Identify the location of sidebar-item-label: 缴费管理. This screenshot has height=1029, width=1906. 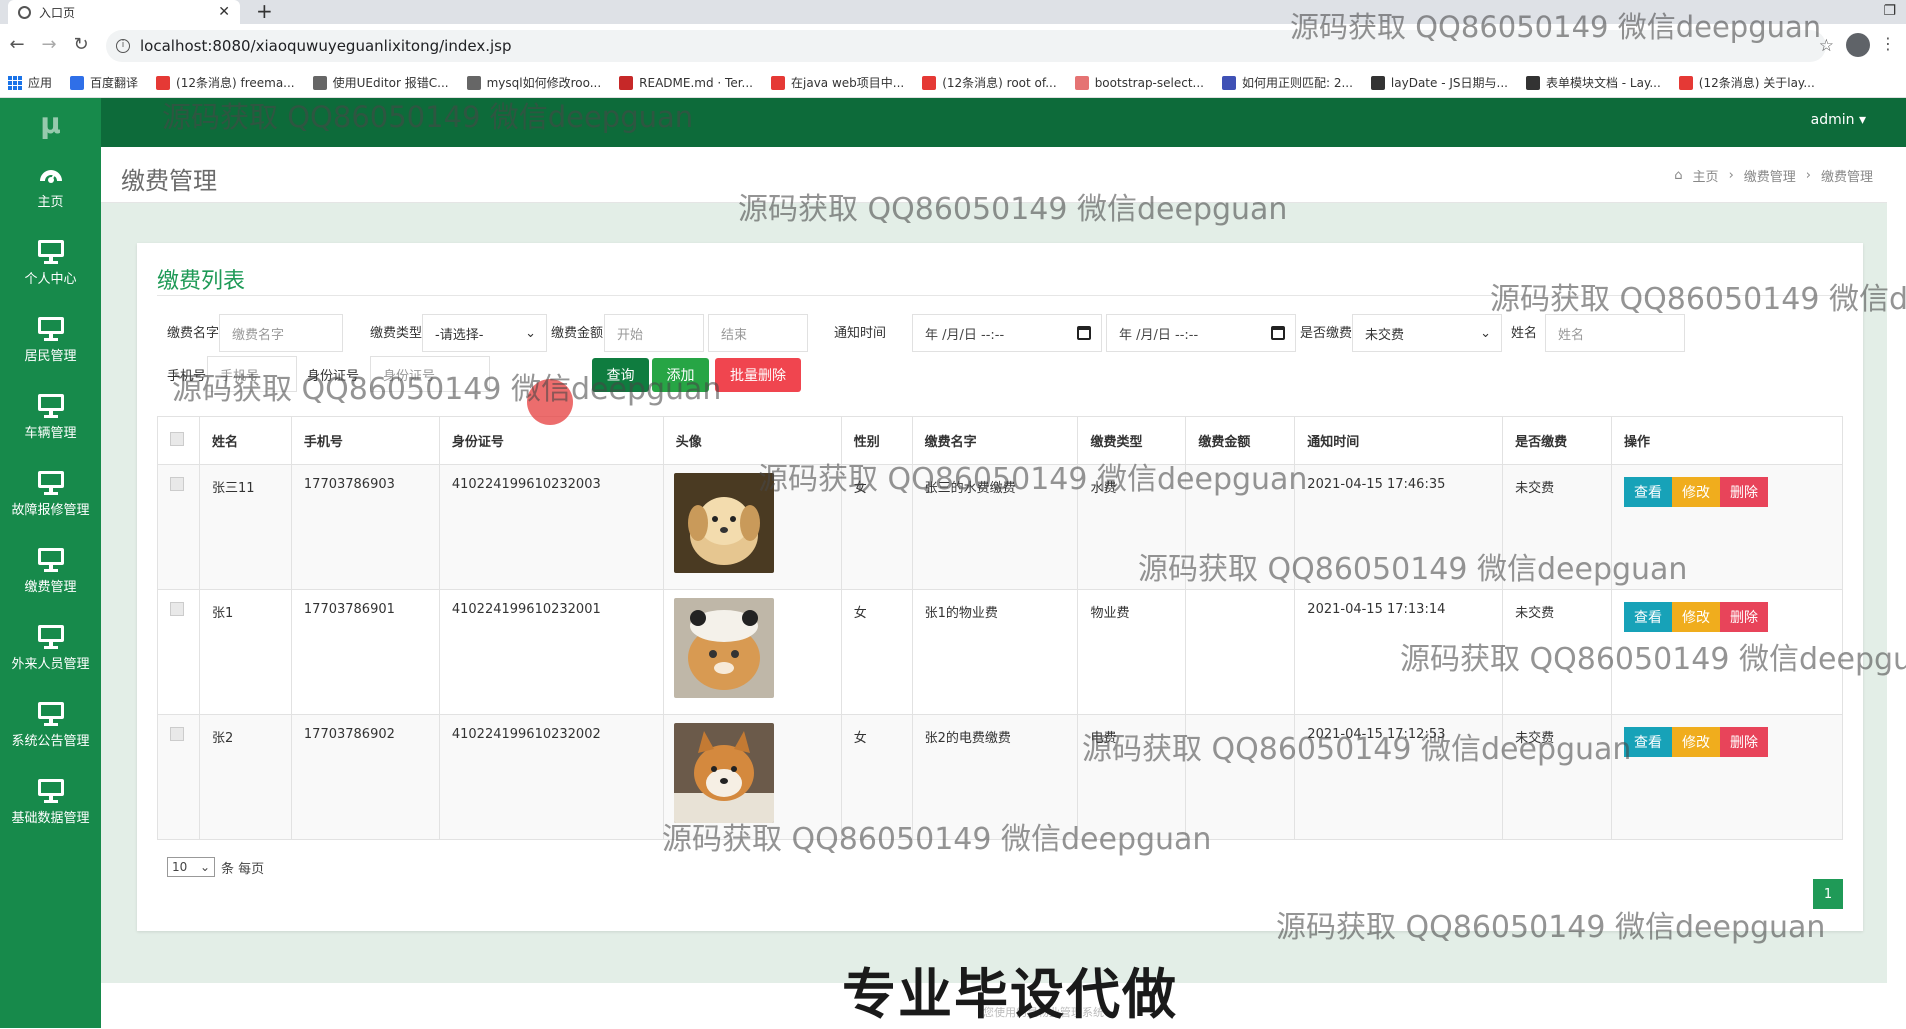
(50, 587).